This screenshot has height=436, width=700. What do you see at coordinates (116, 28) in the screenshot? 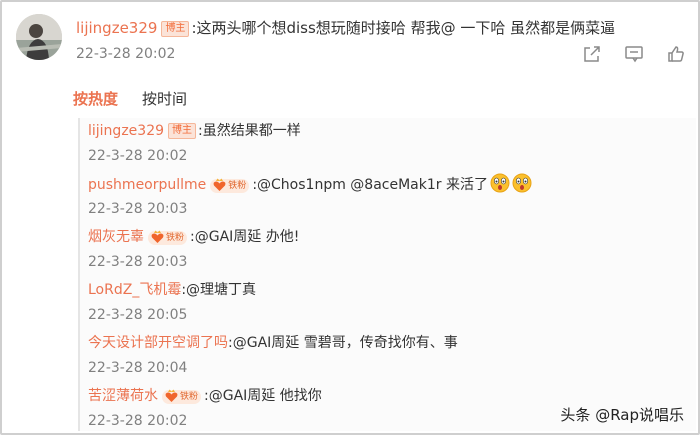
I see `comment-author: lijingze329` at bounding box center [116, 28].